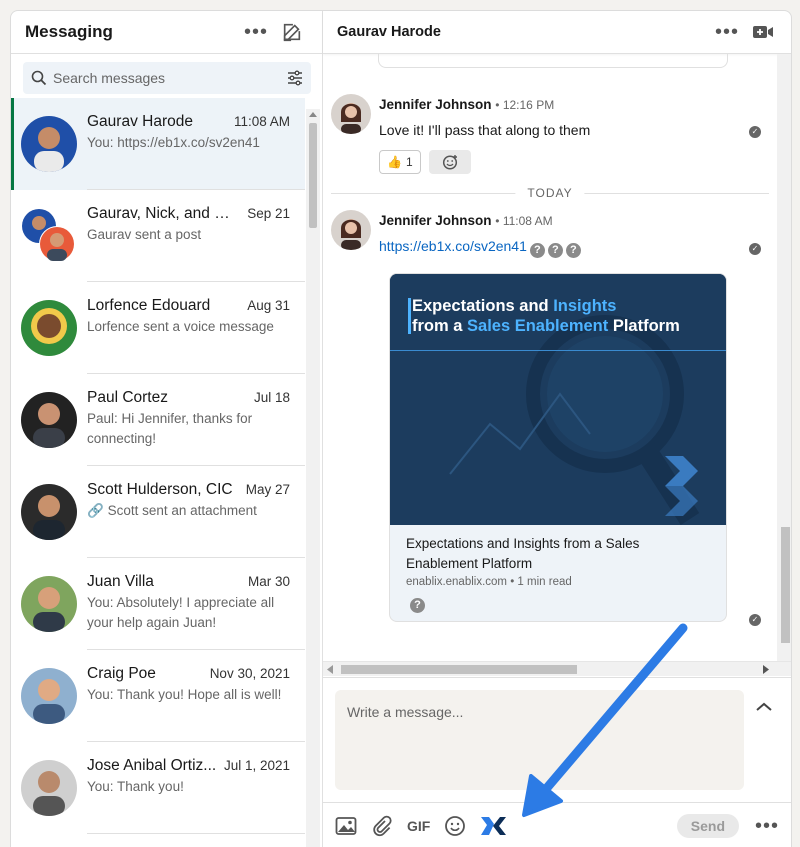  I want to click on horizontal-scrollbar, so click(557, 668).